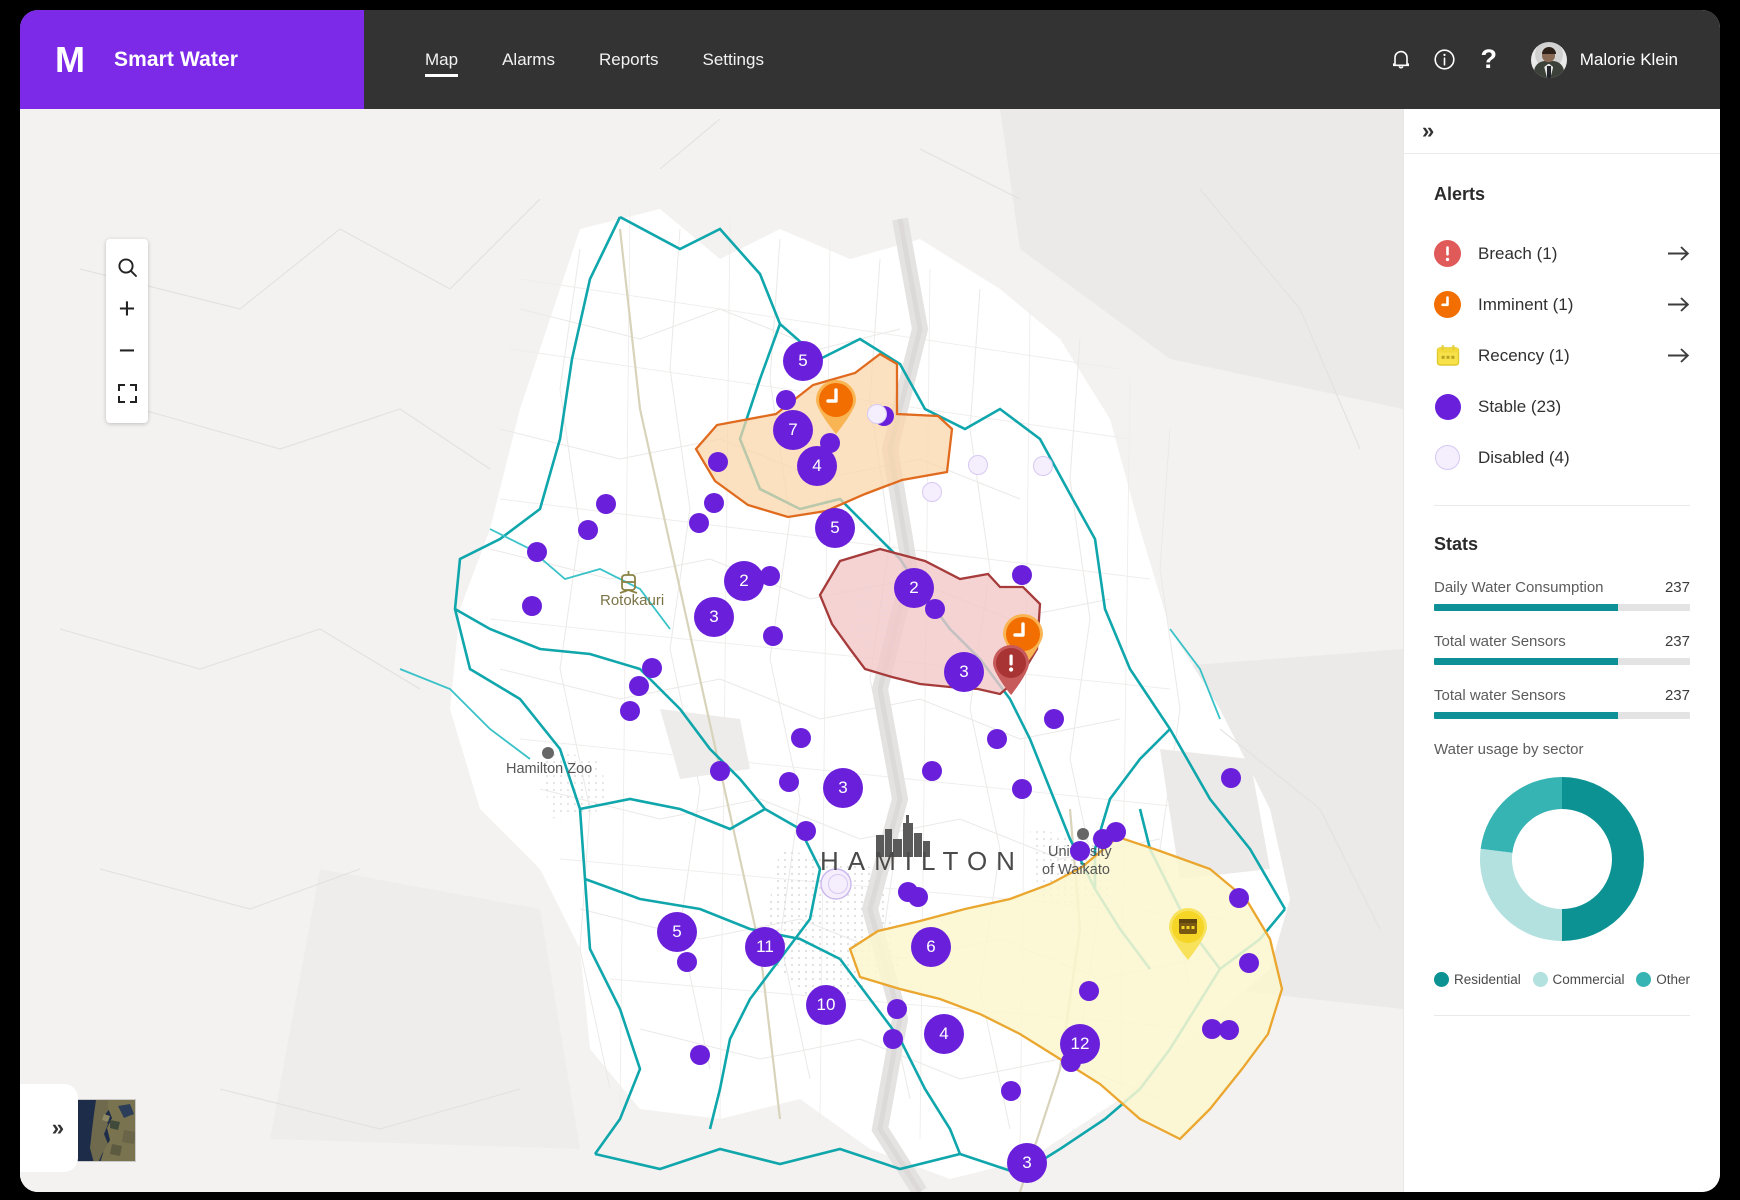 The height and width of the screenshot is (1200, 1740). Describe the element at coordinates (1562, 457) in the screenshot. I see `alert-row-disabled: Disabled (4)` at that location.